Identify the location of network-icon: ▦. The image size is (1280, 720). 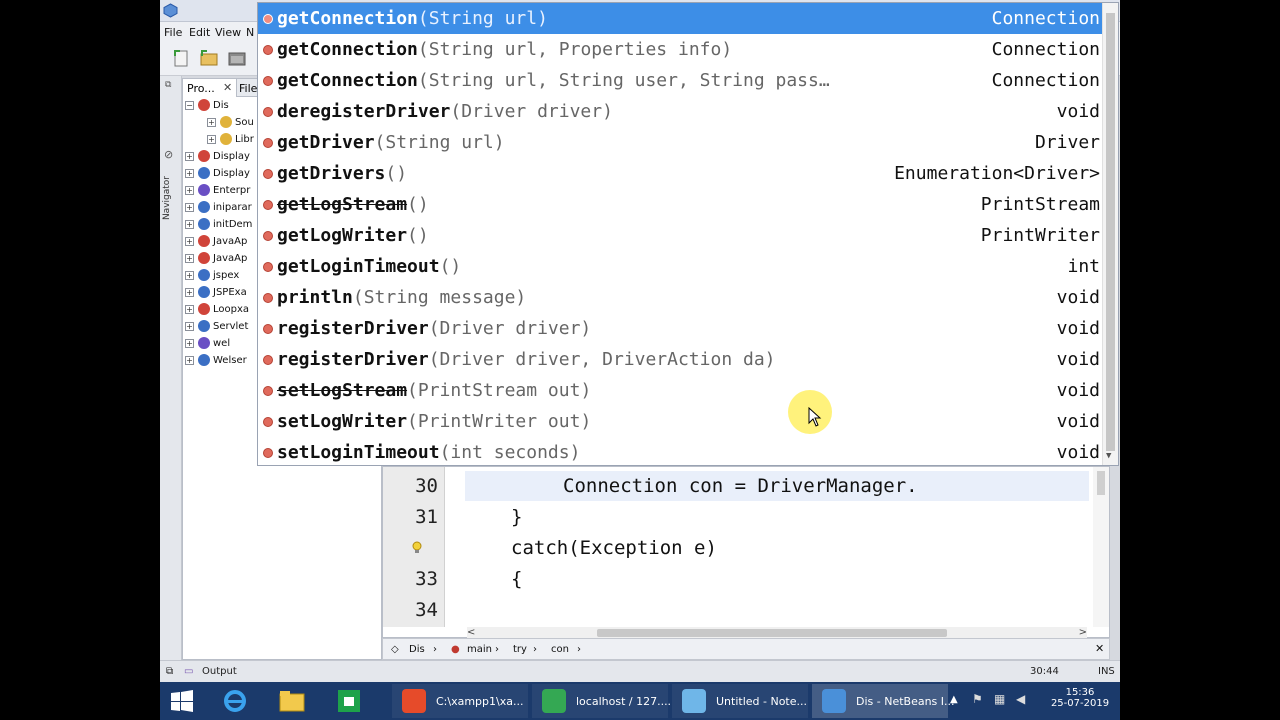
(999, 699).